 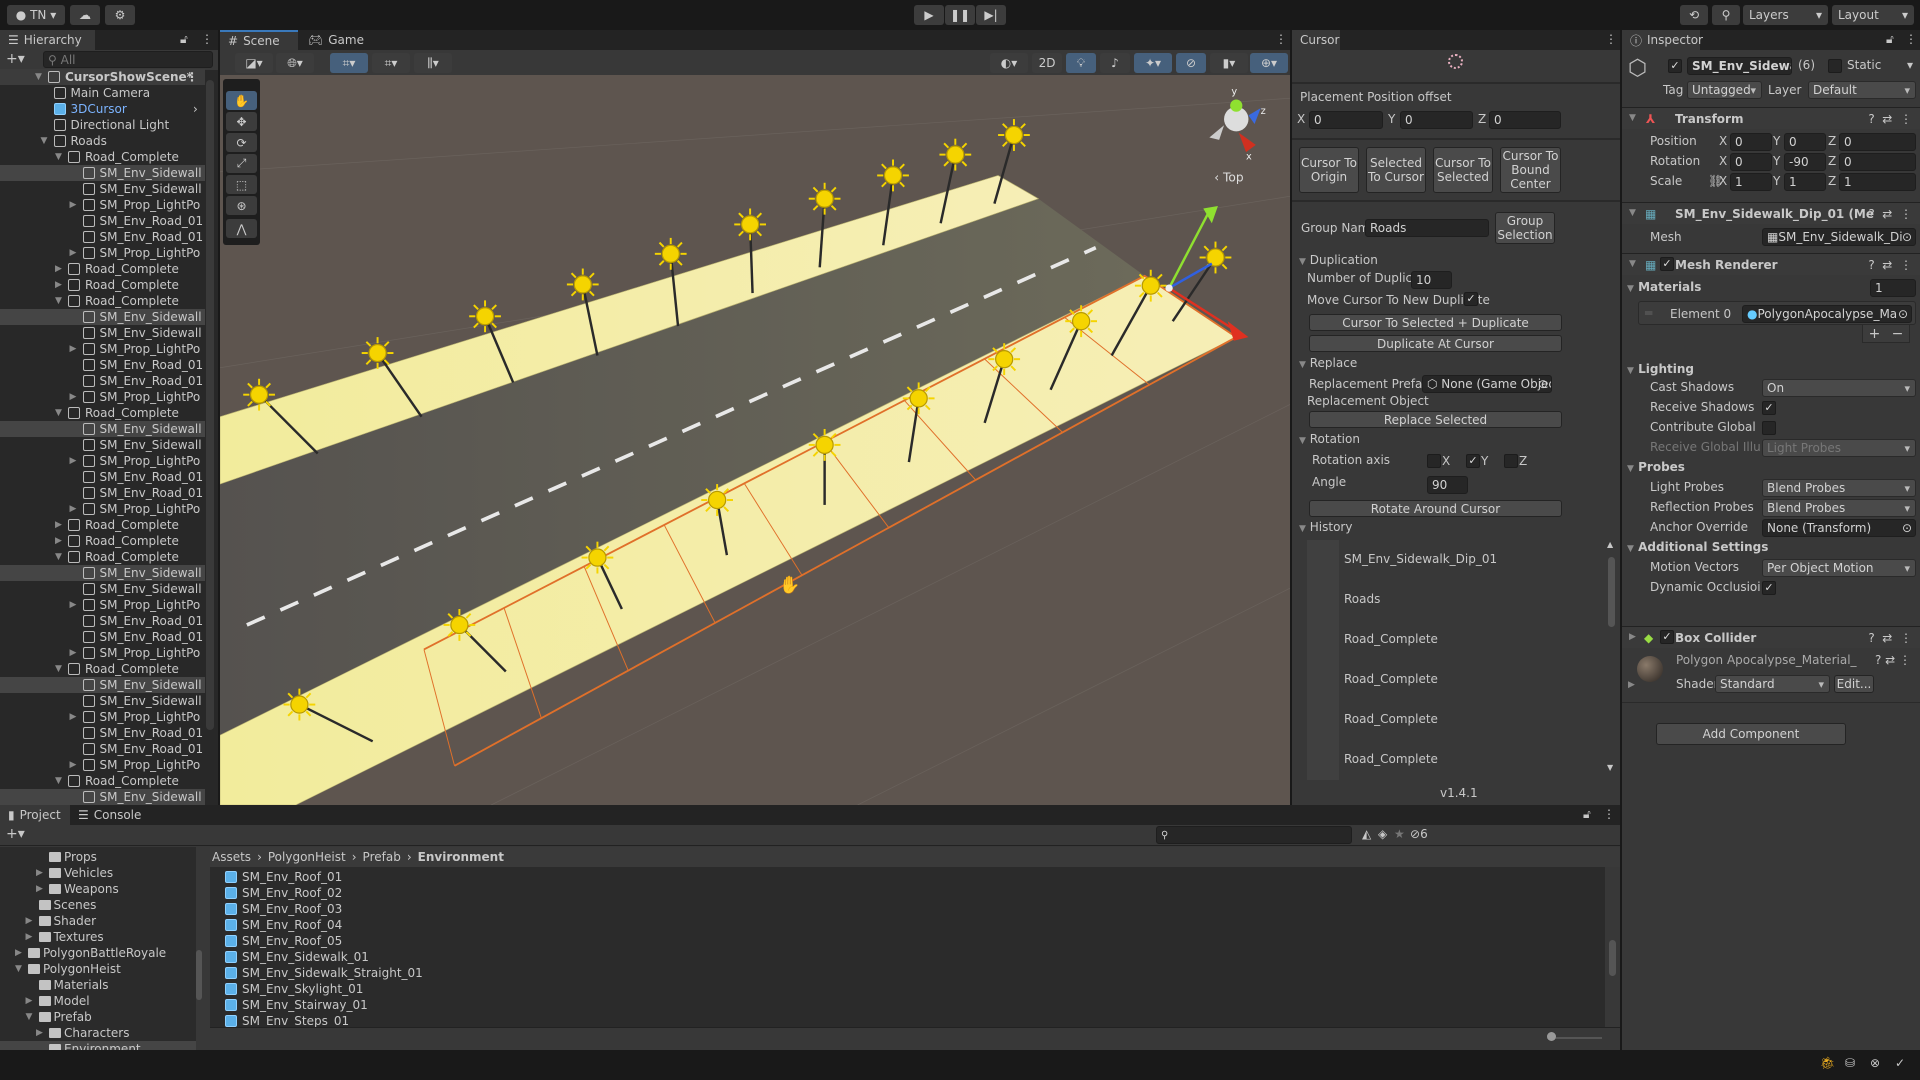 What do you see at coordinates (192, 77) in the screenshot?
I see `more-menu-icon: ⋮` at bounding box center [192, 77].